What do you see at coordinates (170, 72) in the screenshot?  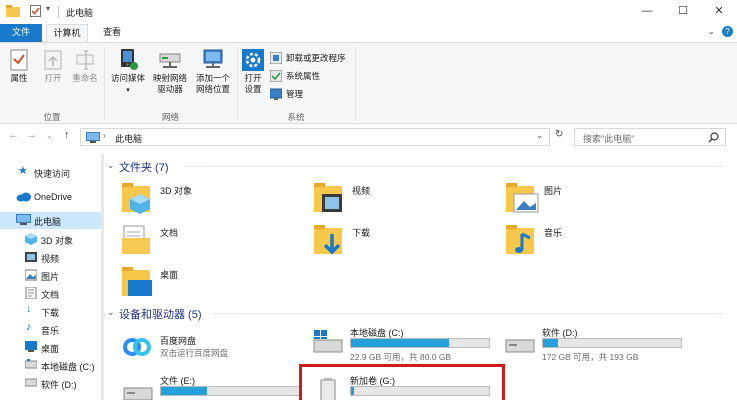 I see `map-network-drive-button: 映射网络驱动器` at bounding box center [170, 72].